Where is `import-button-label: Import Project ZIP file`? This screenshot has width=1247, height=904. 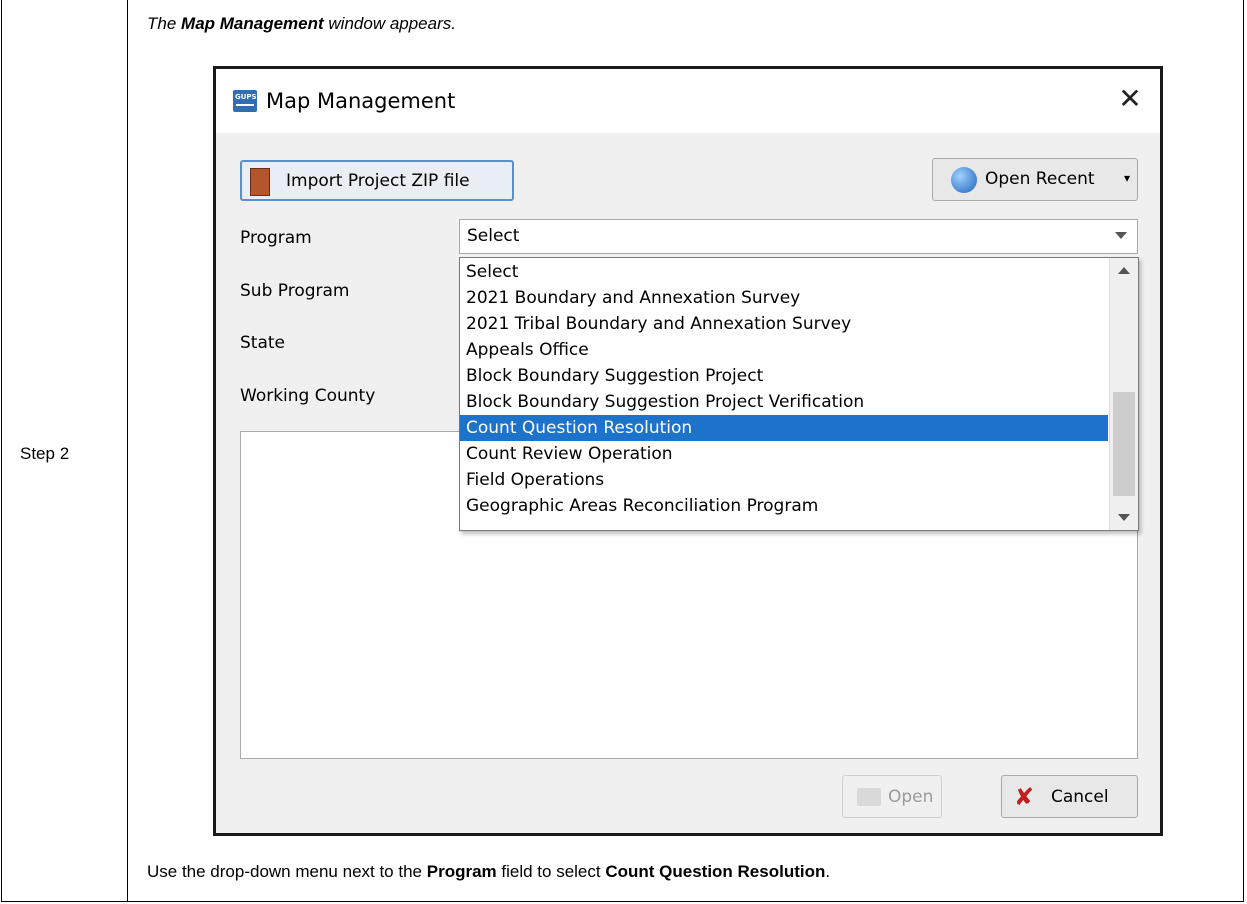
import-button-label: Import Project ZIP file is located at coordinates (378, 181).